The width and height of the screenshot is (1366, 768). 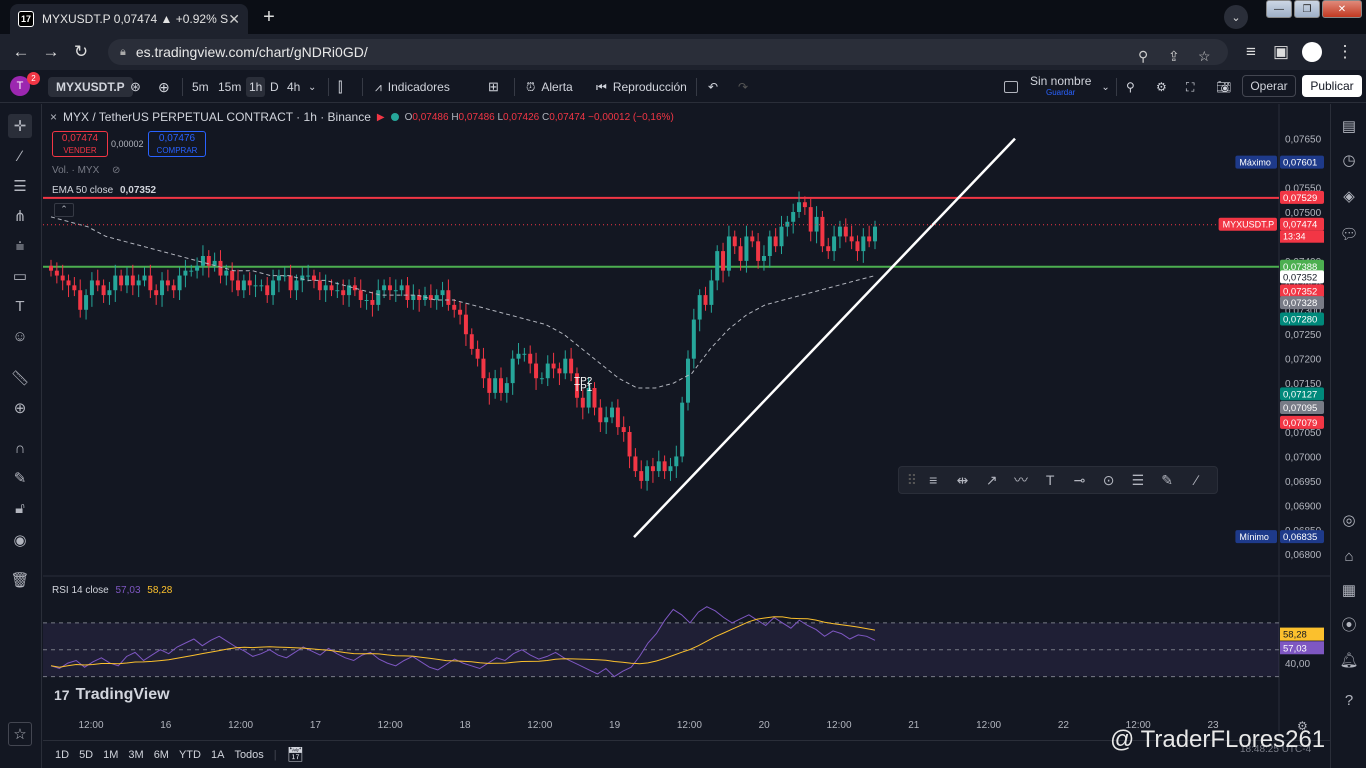 What do you see at coordinates (381, 117) in the screenshot?
I see `flag-icon: ▶` at bounding box center [381, 117].